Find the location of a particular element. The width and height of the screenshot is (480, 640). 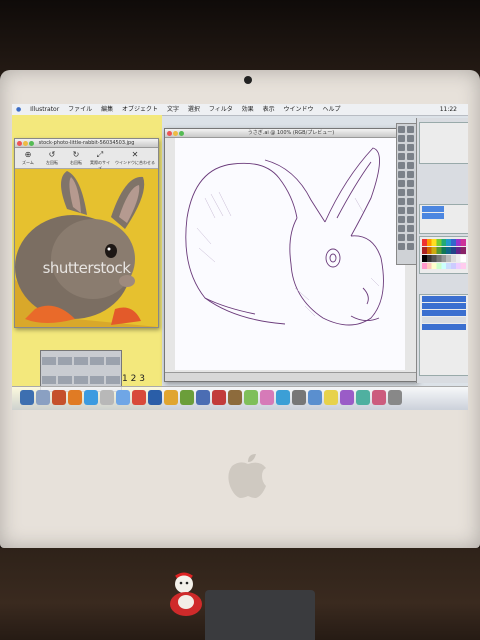

menu-app-name: Illustrator is located at coordinates (44, 109).